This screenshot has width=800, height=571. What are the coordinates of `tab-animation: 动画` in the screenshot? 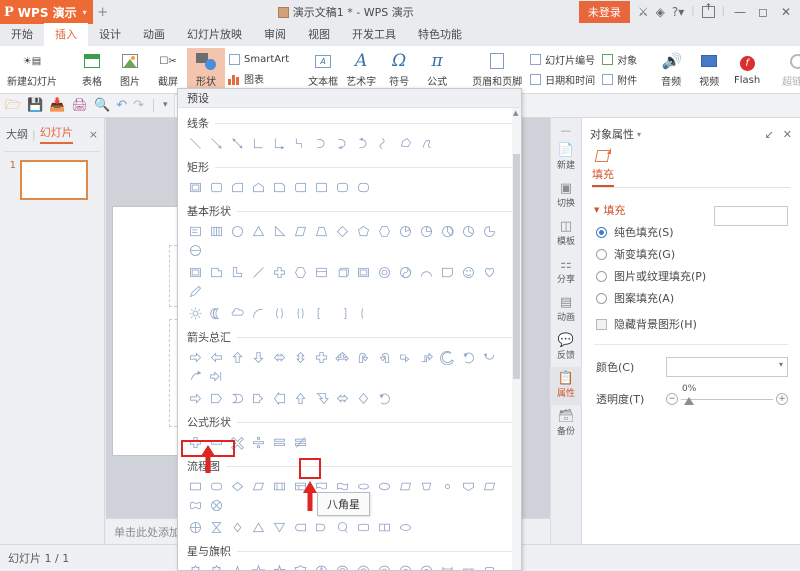 It's located at (154, 34).